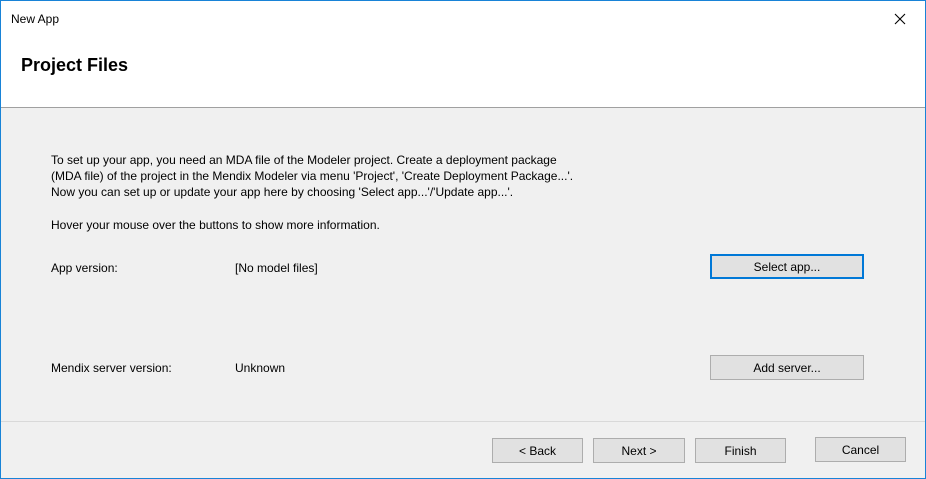  What do you see at coordinates (639, 450) in the screenshot?
I see `next-button: Next >` at bounding box center [639, 450].